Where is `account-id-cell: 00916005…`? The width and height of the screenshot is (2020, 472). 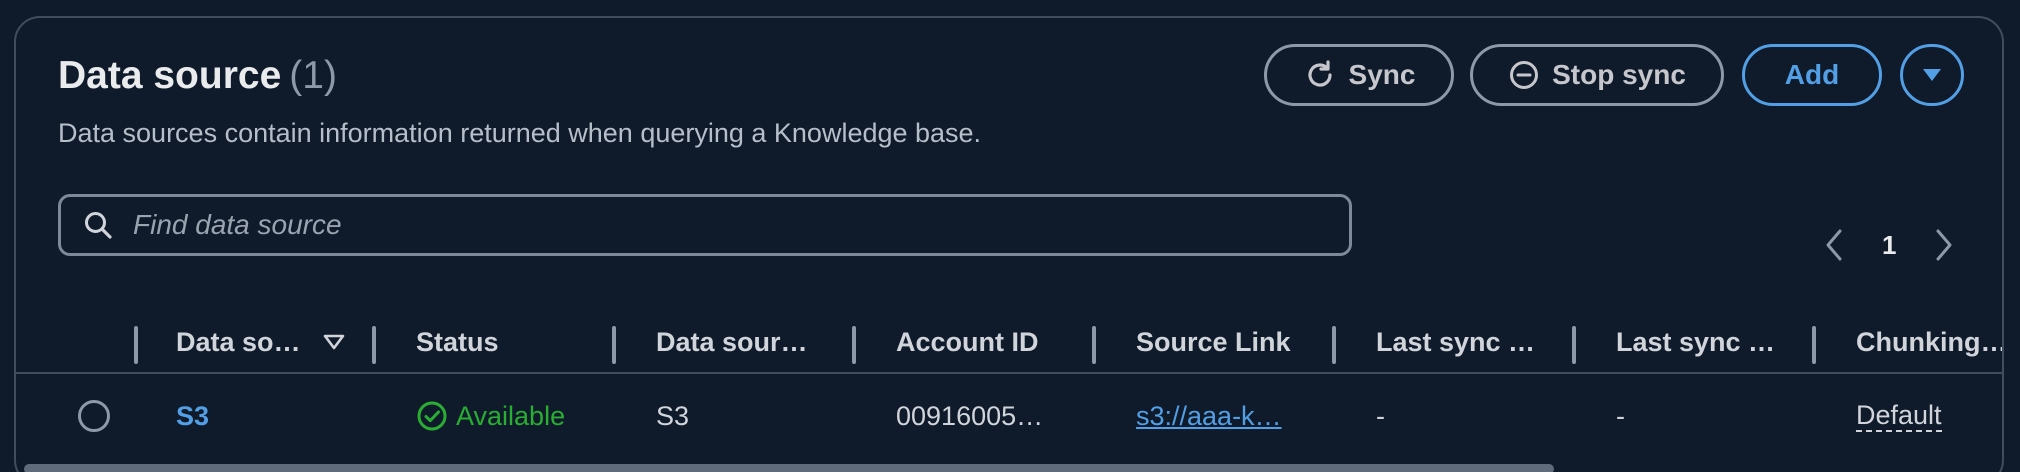
account-id-cell: 00916005… is located at coordinates (970, 415).